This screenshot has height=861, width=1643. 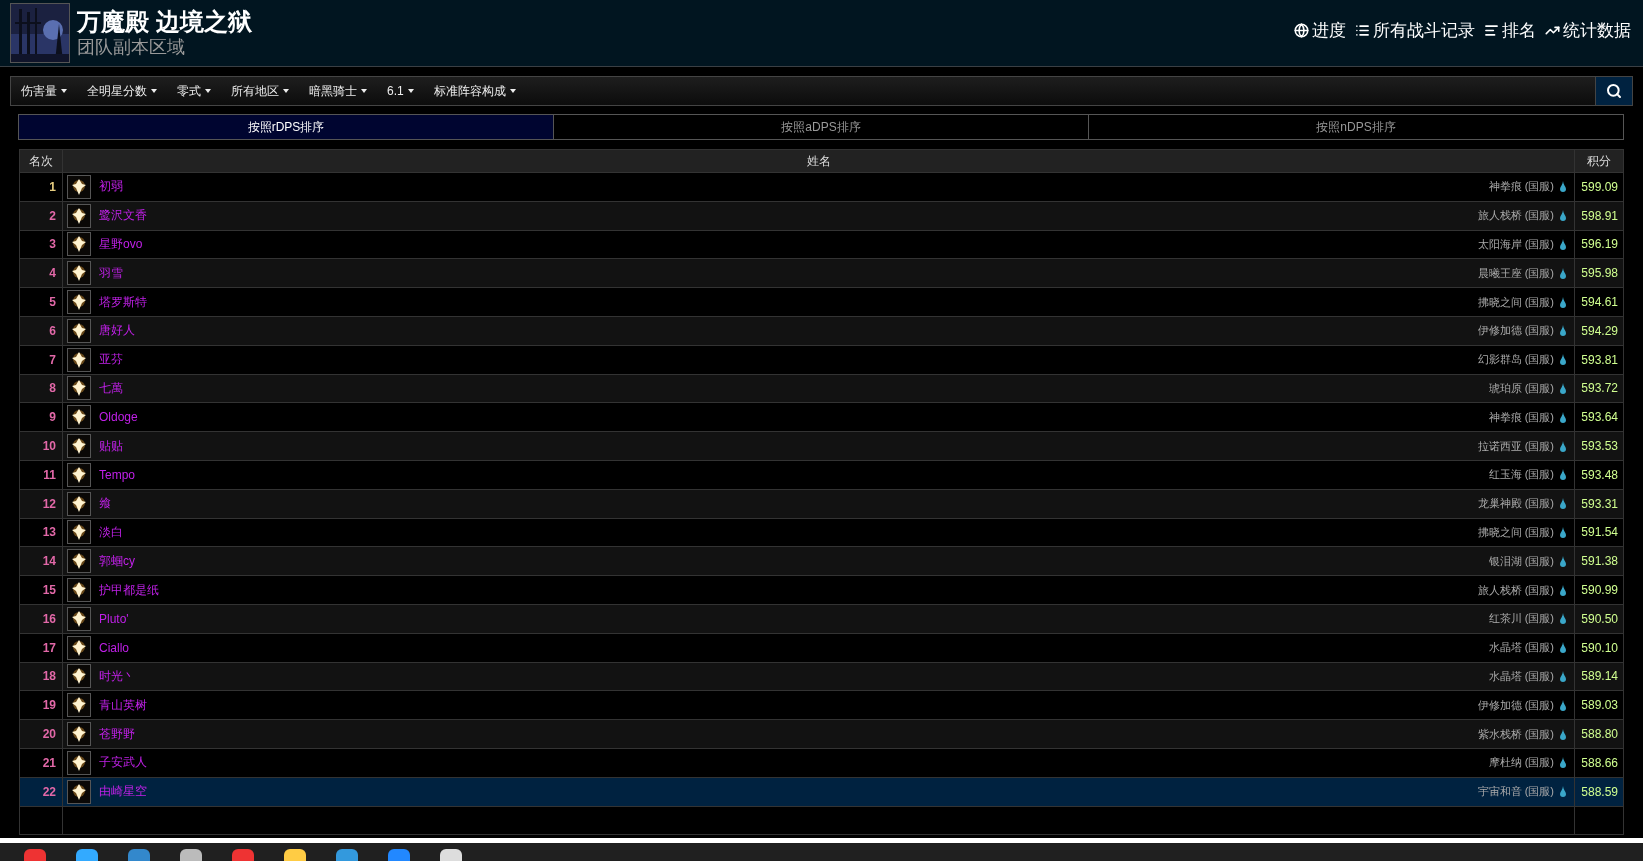 What do you see at coordinates (1599, 504) in the screenshot?
I see `score-cell: 593.31` at bounding box center [1599, 504].